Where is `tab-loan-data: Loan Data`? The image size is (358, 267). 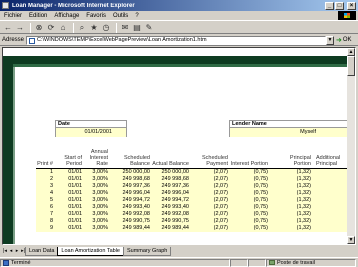
tab-loan-data: Loan Data is located at coordinates (42, 251).